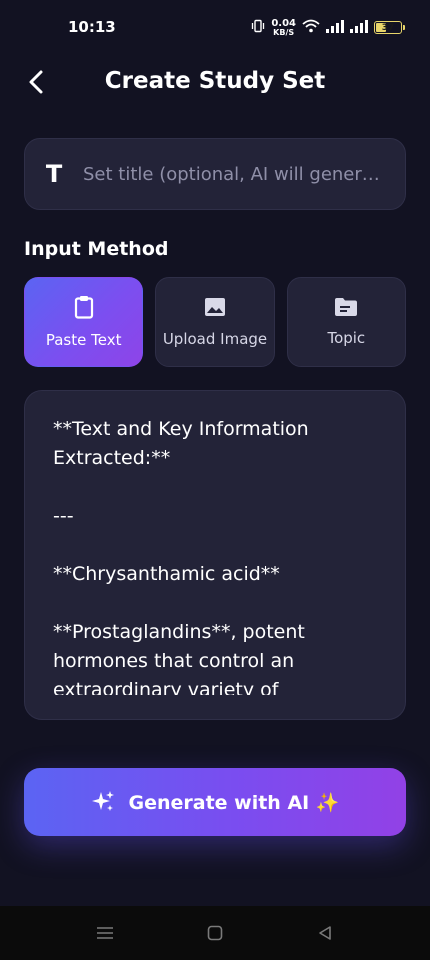  I want to click on sparkles-icon, so click(103, 801).